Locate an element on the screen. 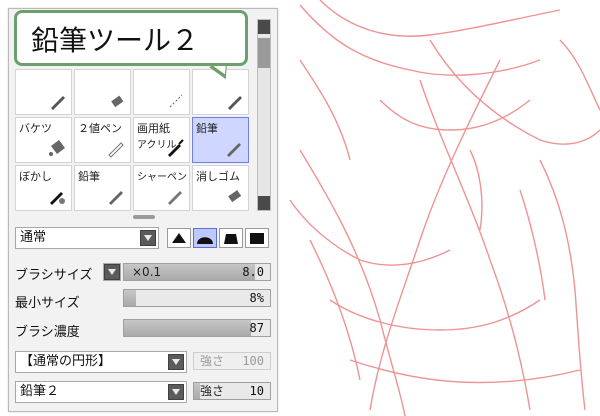 The image size is (600, 416). brush-shape-square is located at coordinates (257, 238).